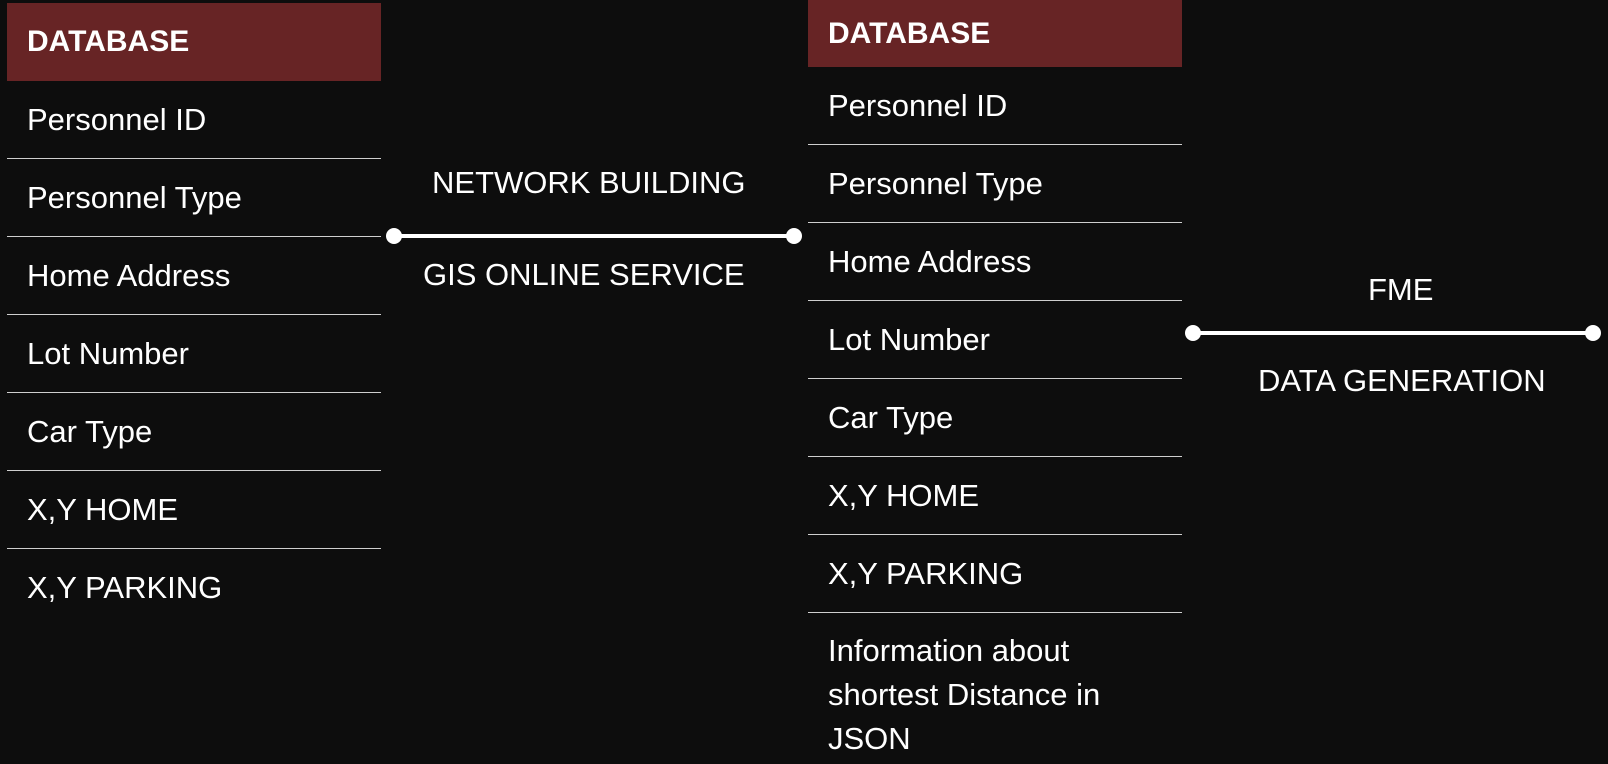 The height and width of the screenshot is (764, 1608). Describe the element at coordinates (1402, 380) in the screenshot. I see `connector-2-bottom-label: DATA GENERATION` at that location.